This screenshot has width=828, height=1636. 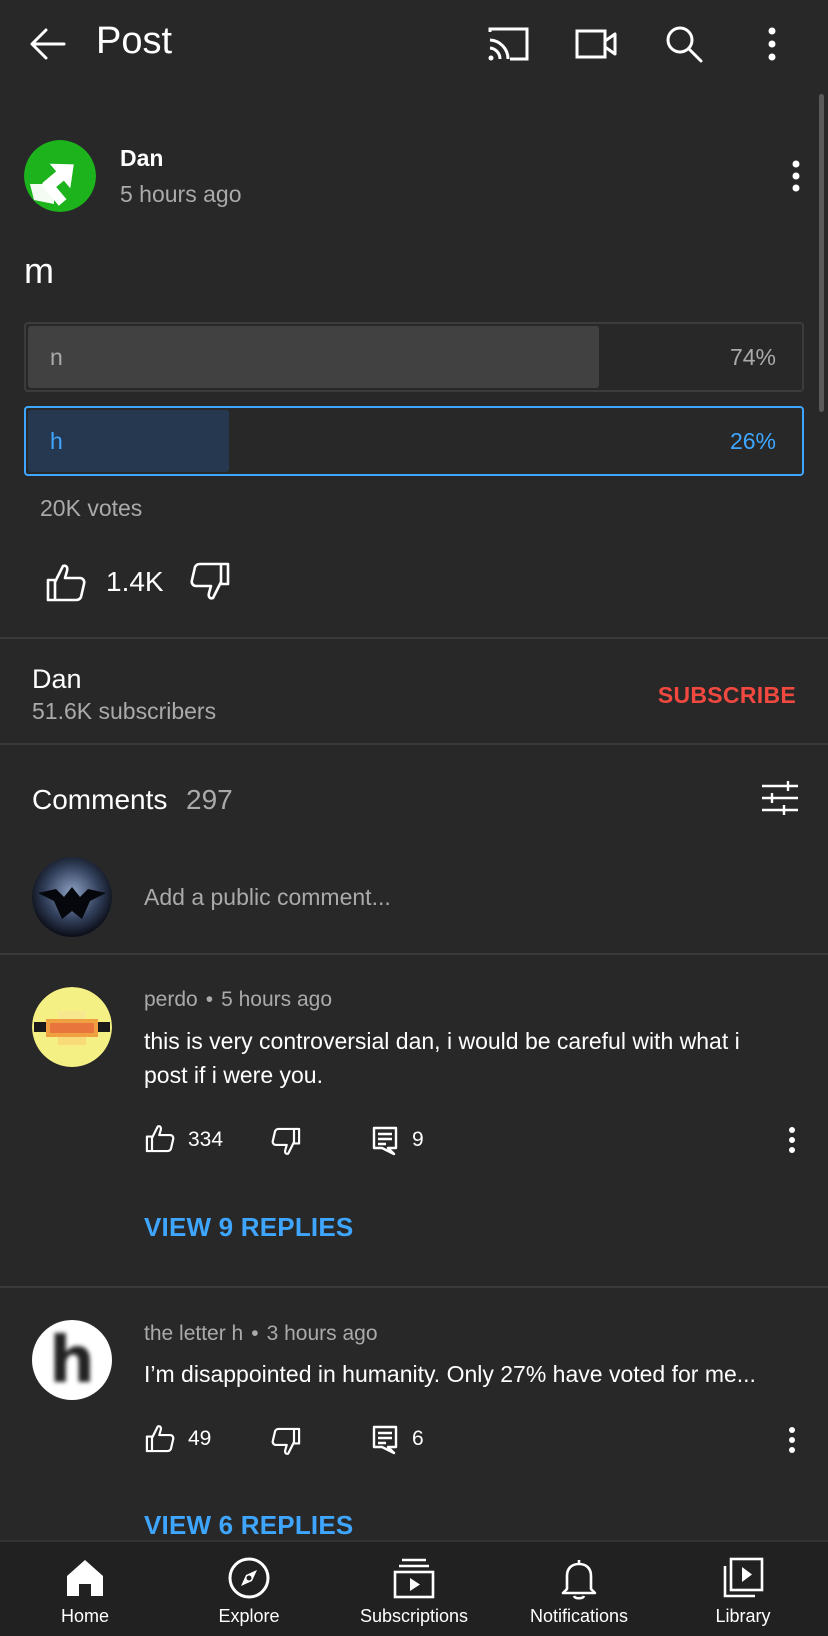 I want to click on post-time: 5 hours ago, so click(x=181, y=194).